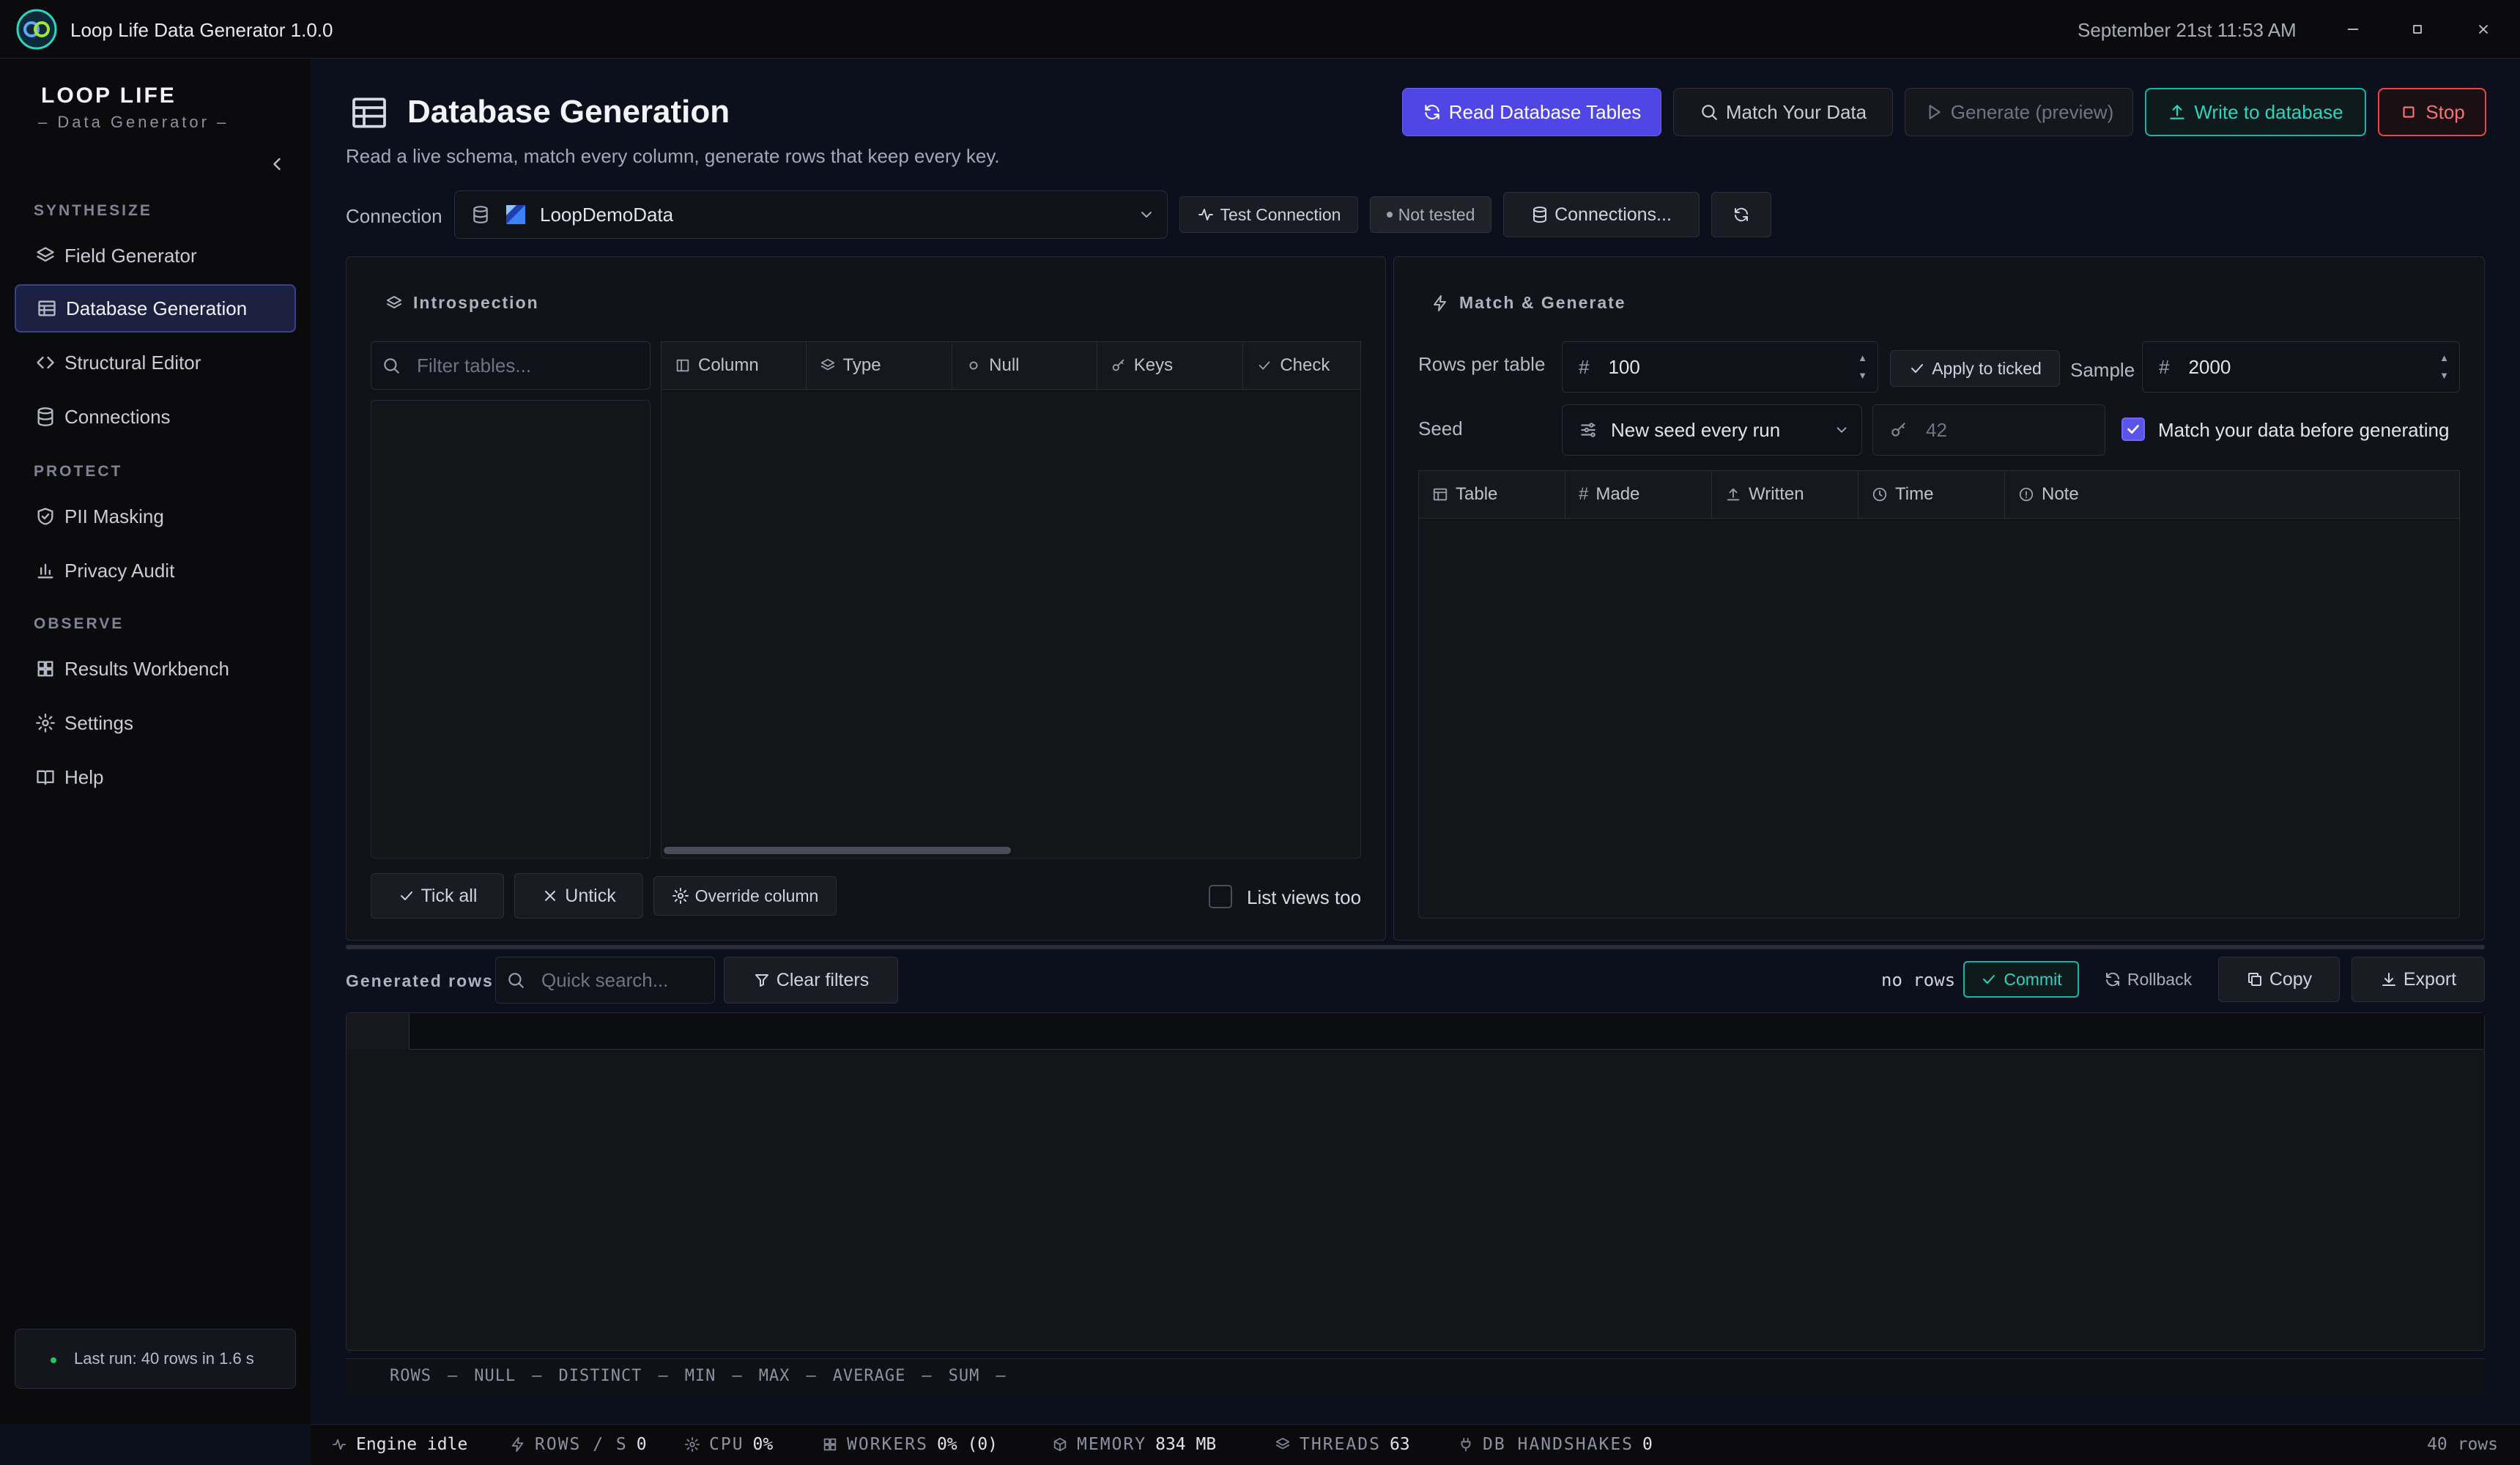 Image resolution: width=2520 pixels, height=1465 pixels. I want to click on column-header-written: Written, so click(1785, 495).